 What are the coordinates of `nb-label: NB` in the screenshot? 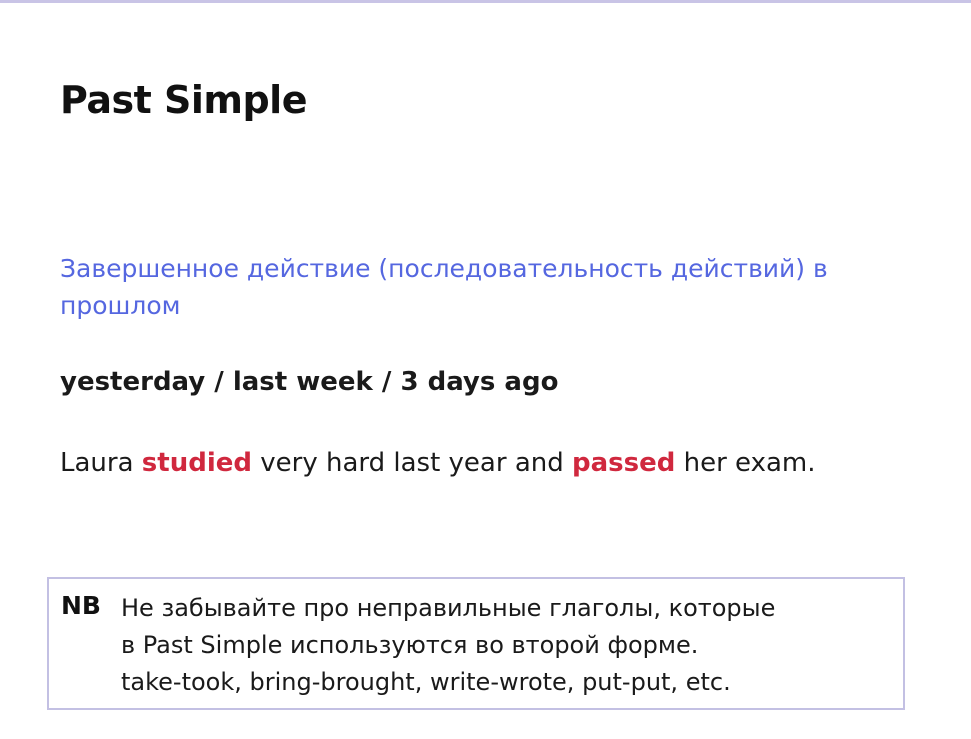 It's located at (81, 605).